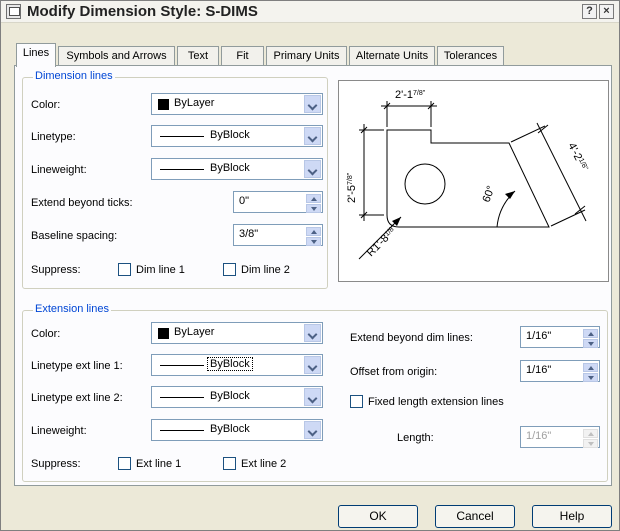 The width and height of the screenshot is (620, 531). Describe the element at coordinates (242, 56) in the screenshot. I see `tab-fit: Fit` at that location.